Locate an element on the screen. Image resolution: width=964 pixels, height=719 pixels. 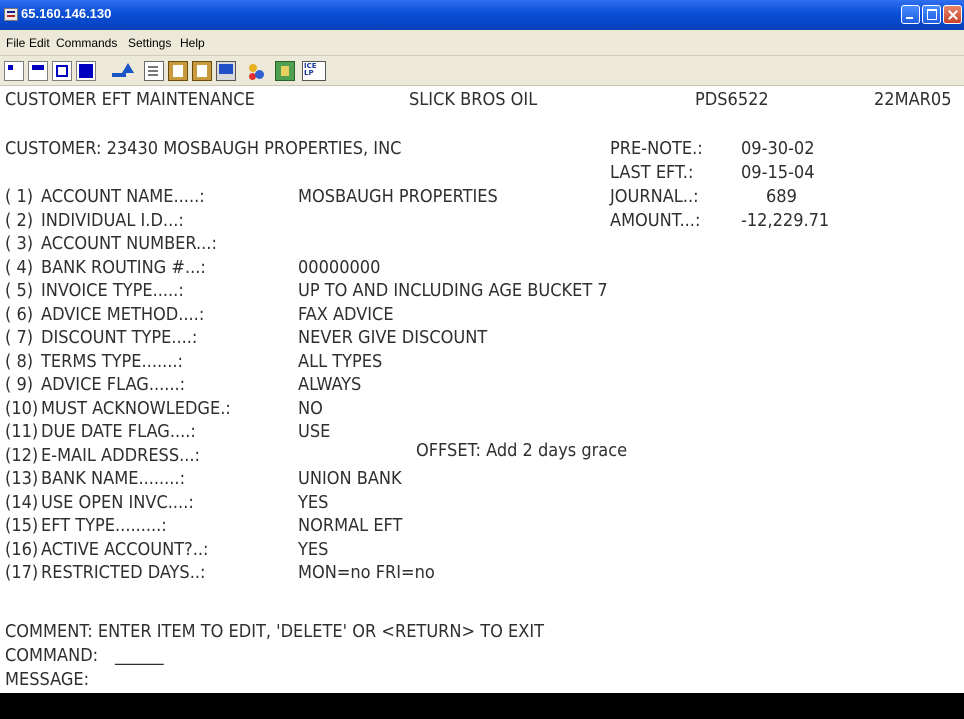
menu-help: Help is located at coordinates (192, 43).